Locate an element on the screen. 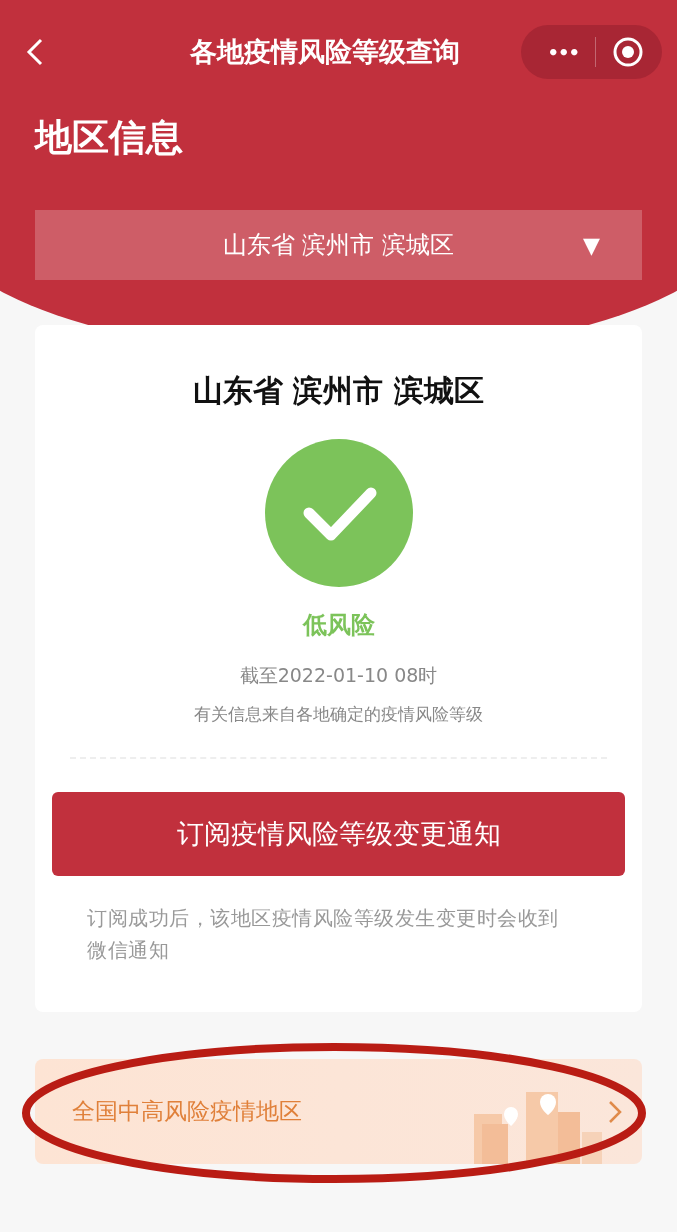  more-button: ••• is located at coordinates (563, 52).